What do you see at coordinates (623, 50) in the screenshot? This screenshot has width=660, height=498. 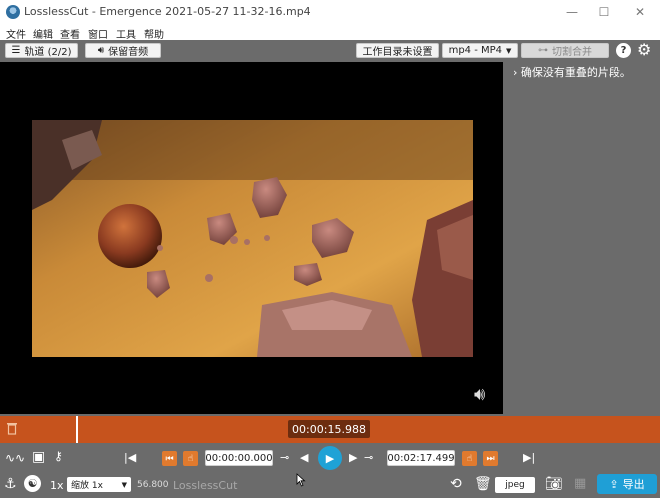 I see `help-icon: ?` at bounding box center [623, 50].